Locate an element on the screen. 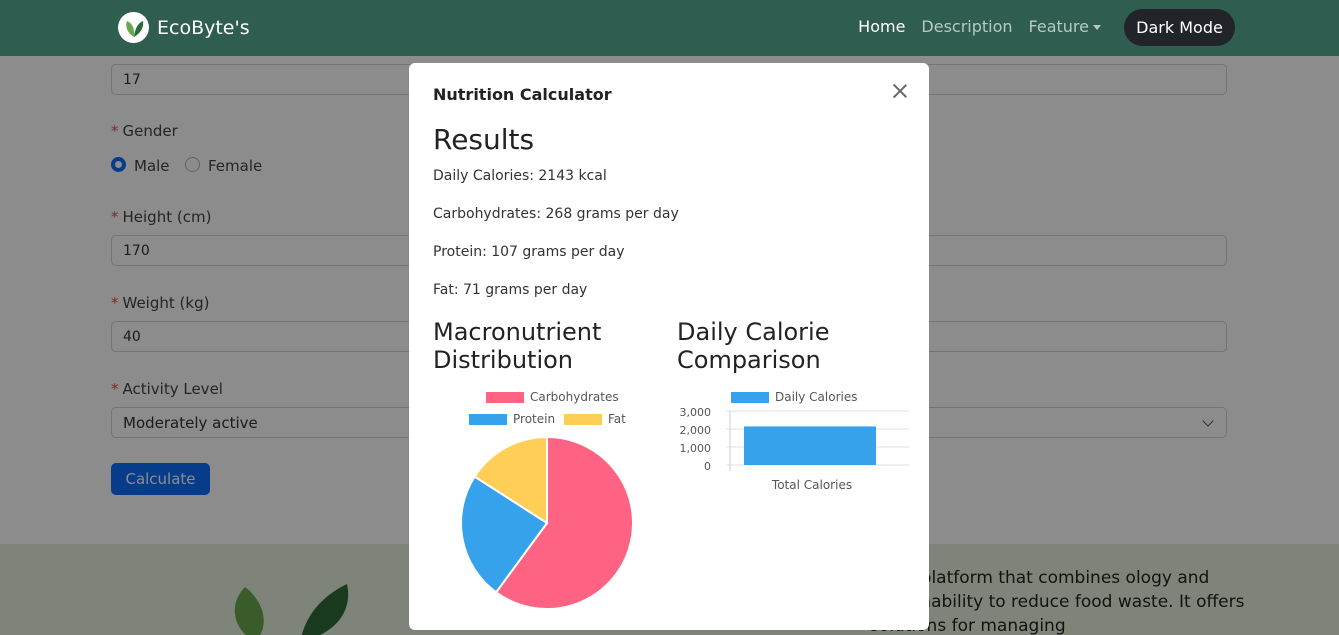 The image size is (1339, 635). fat-line: Fat: 71 grams per day is located at coordinates (510, 290).